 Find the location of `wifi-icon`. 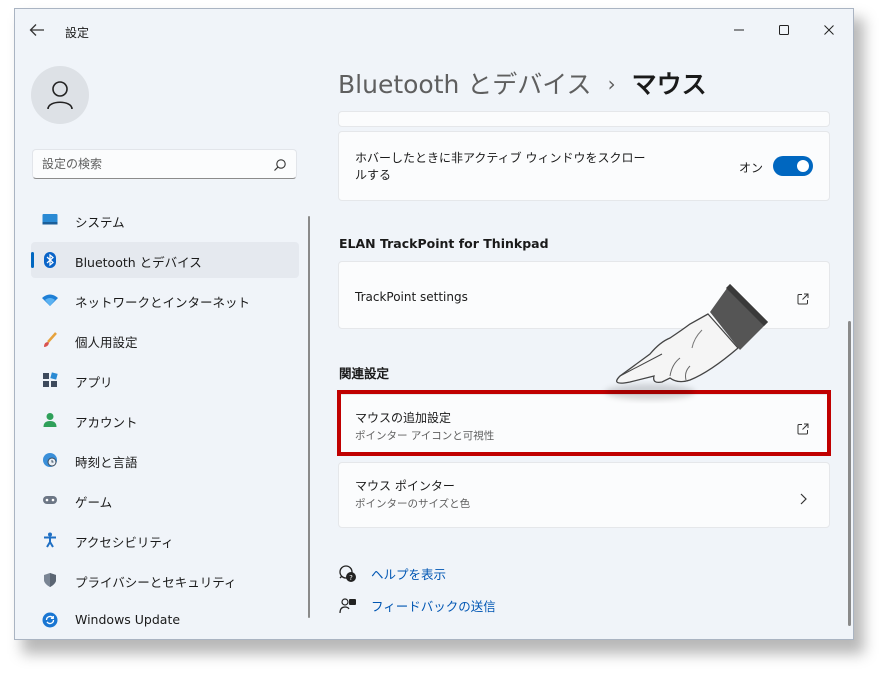

wifi-icon is located at coordinates (50, 300).